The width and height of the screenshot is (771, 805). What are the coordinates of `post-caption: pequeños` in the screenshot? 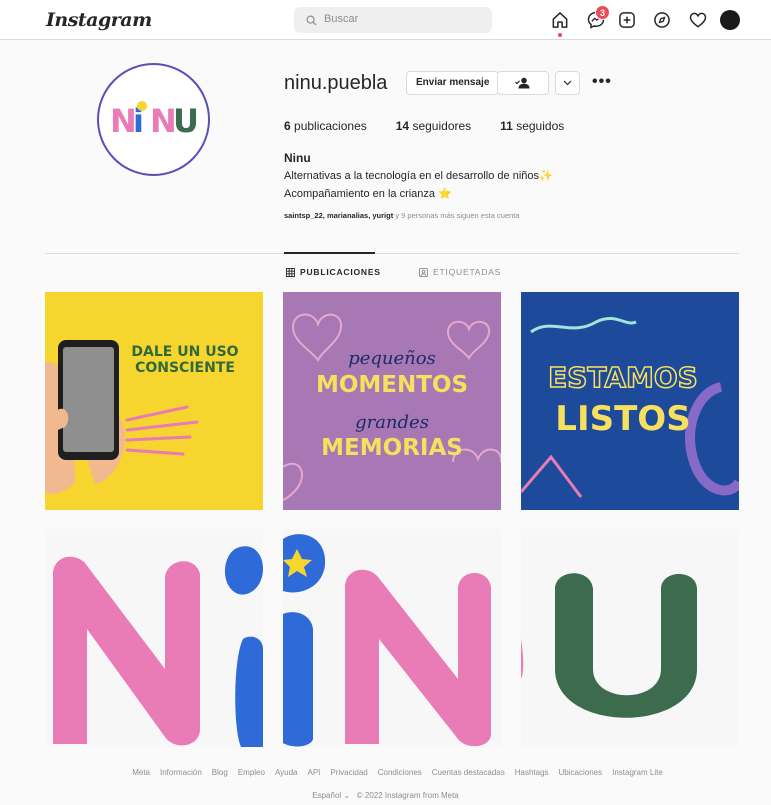 It's located at (392, 358).